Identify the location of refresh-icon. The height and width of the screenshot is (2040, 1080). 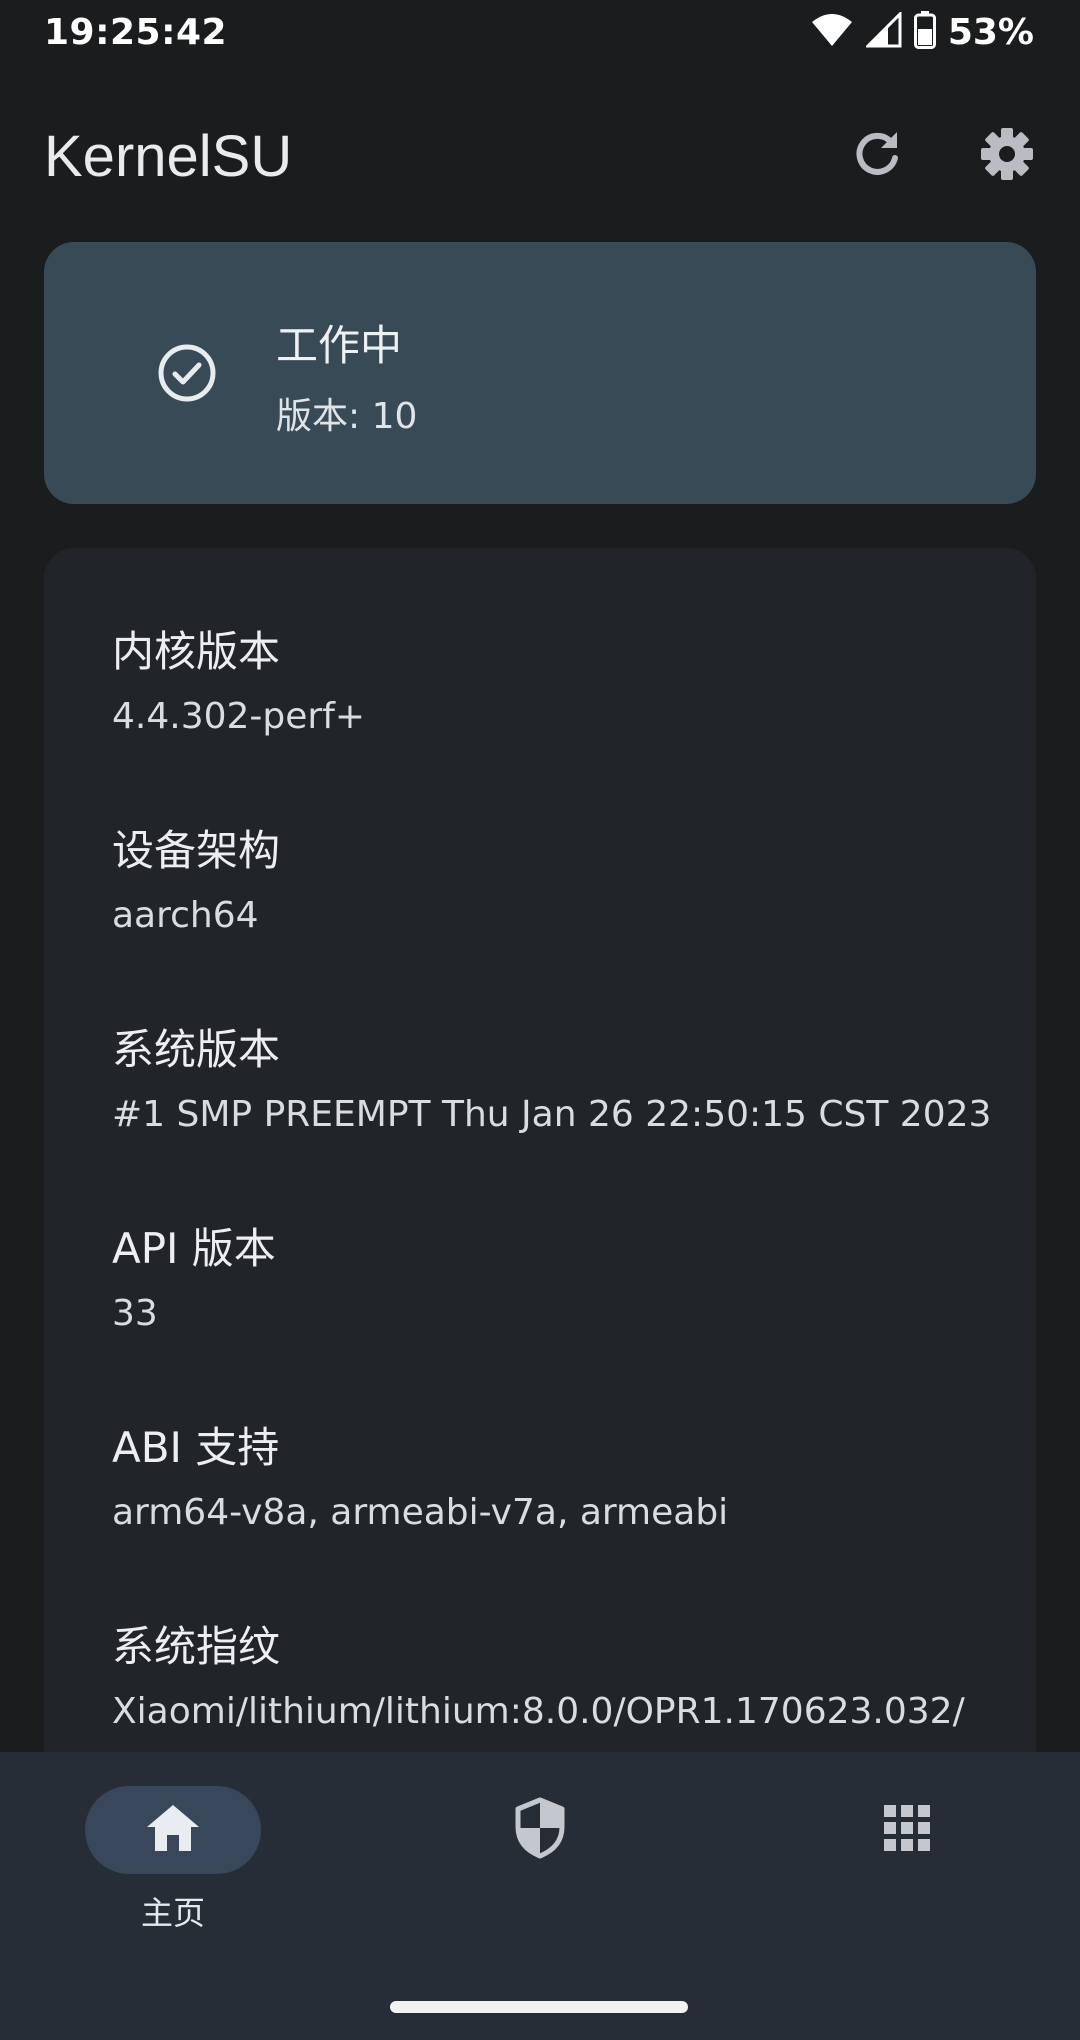
(877, 156).